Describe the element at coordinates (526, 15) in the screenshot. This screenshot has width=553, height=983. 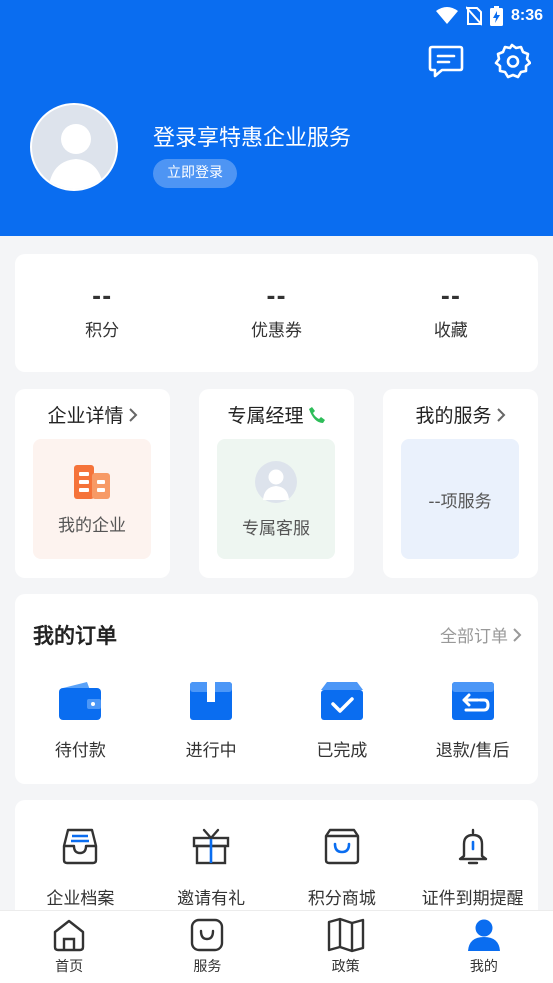
I see `status-time: 8:36` at that location.